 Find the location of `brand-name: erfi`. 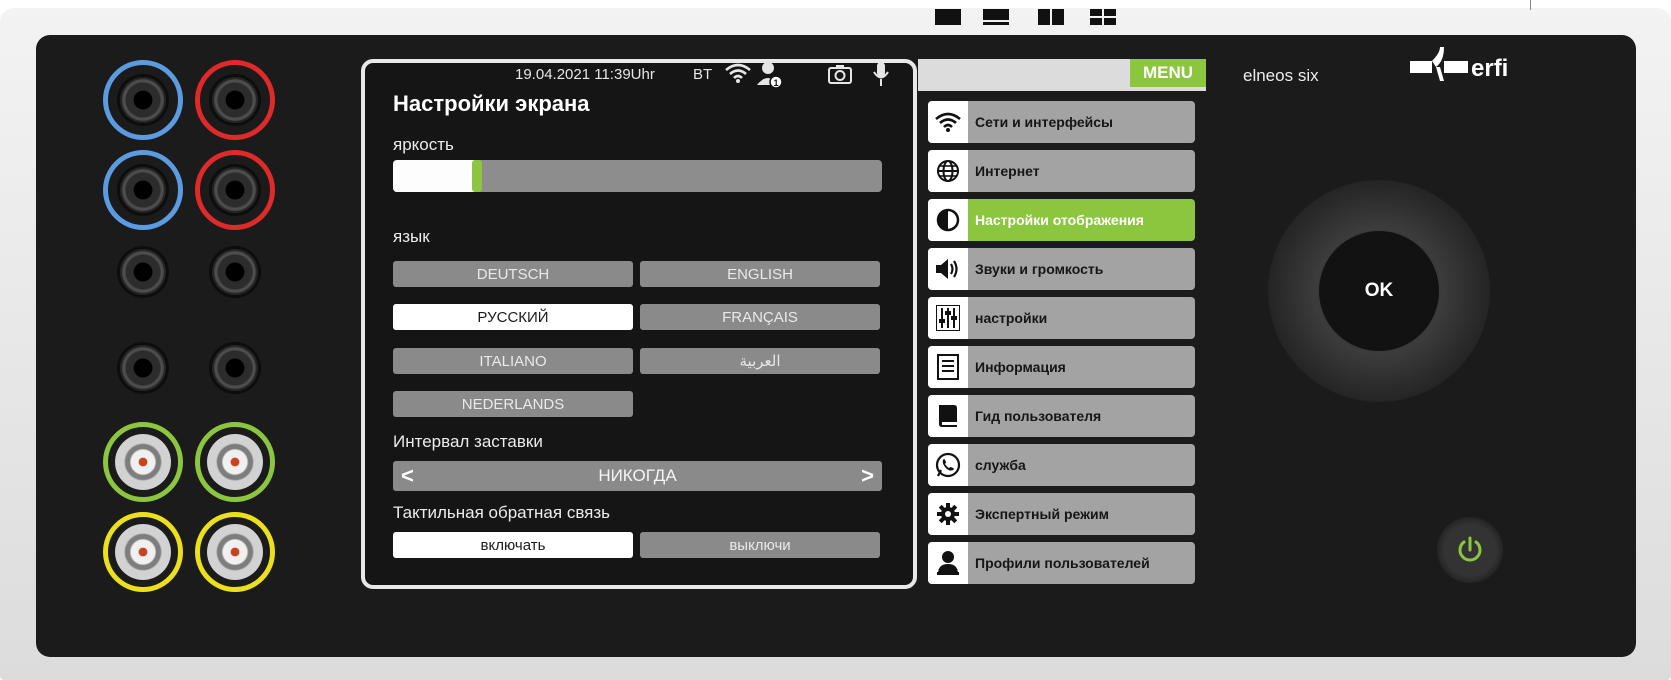

brand-name: erfi is located at coordinates (1490, 68).